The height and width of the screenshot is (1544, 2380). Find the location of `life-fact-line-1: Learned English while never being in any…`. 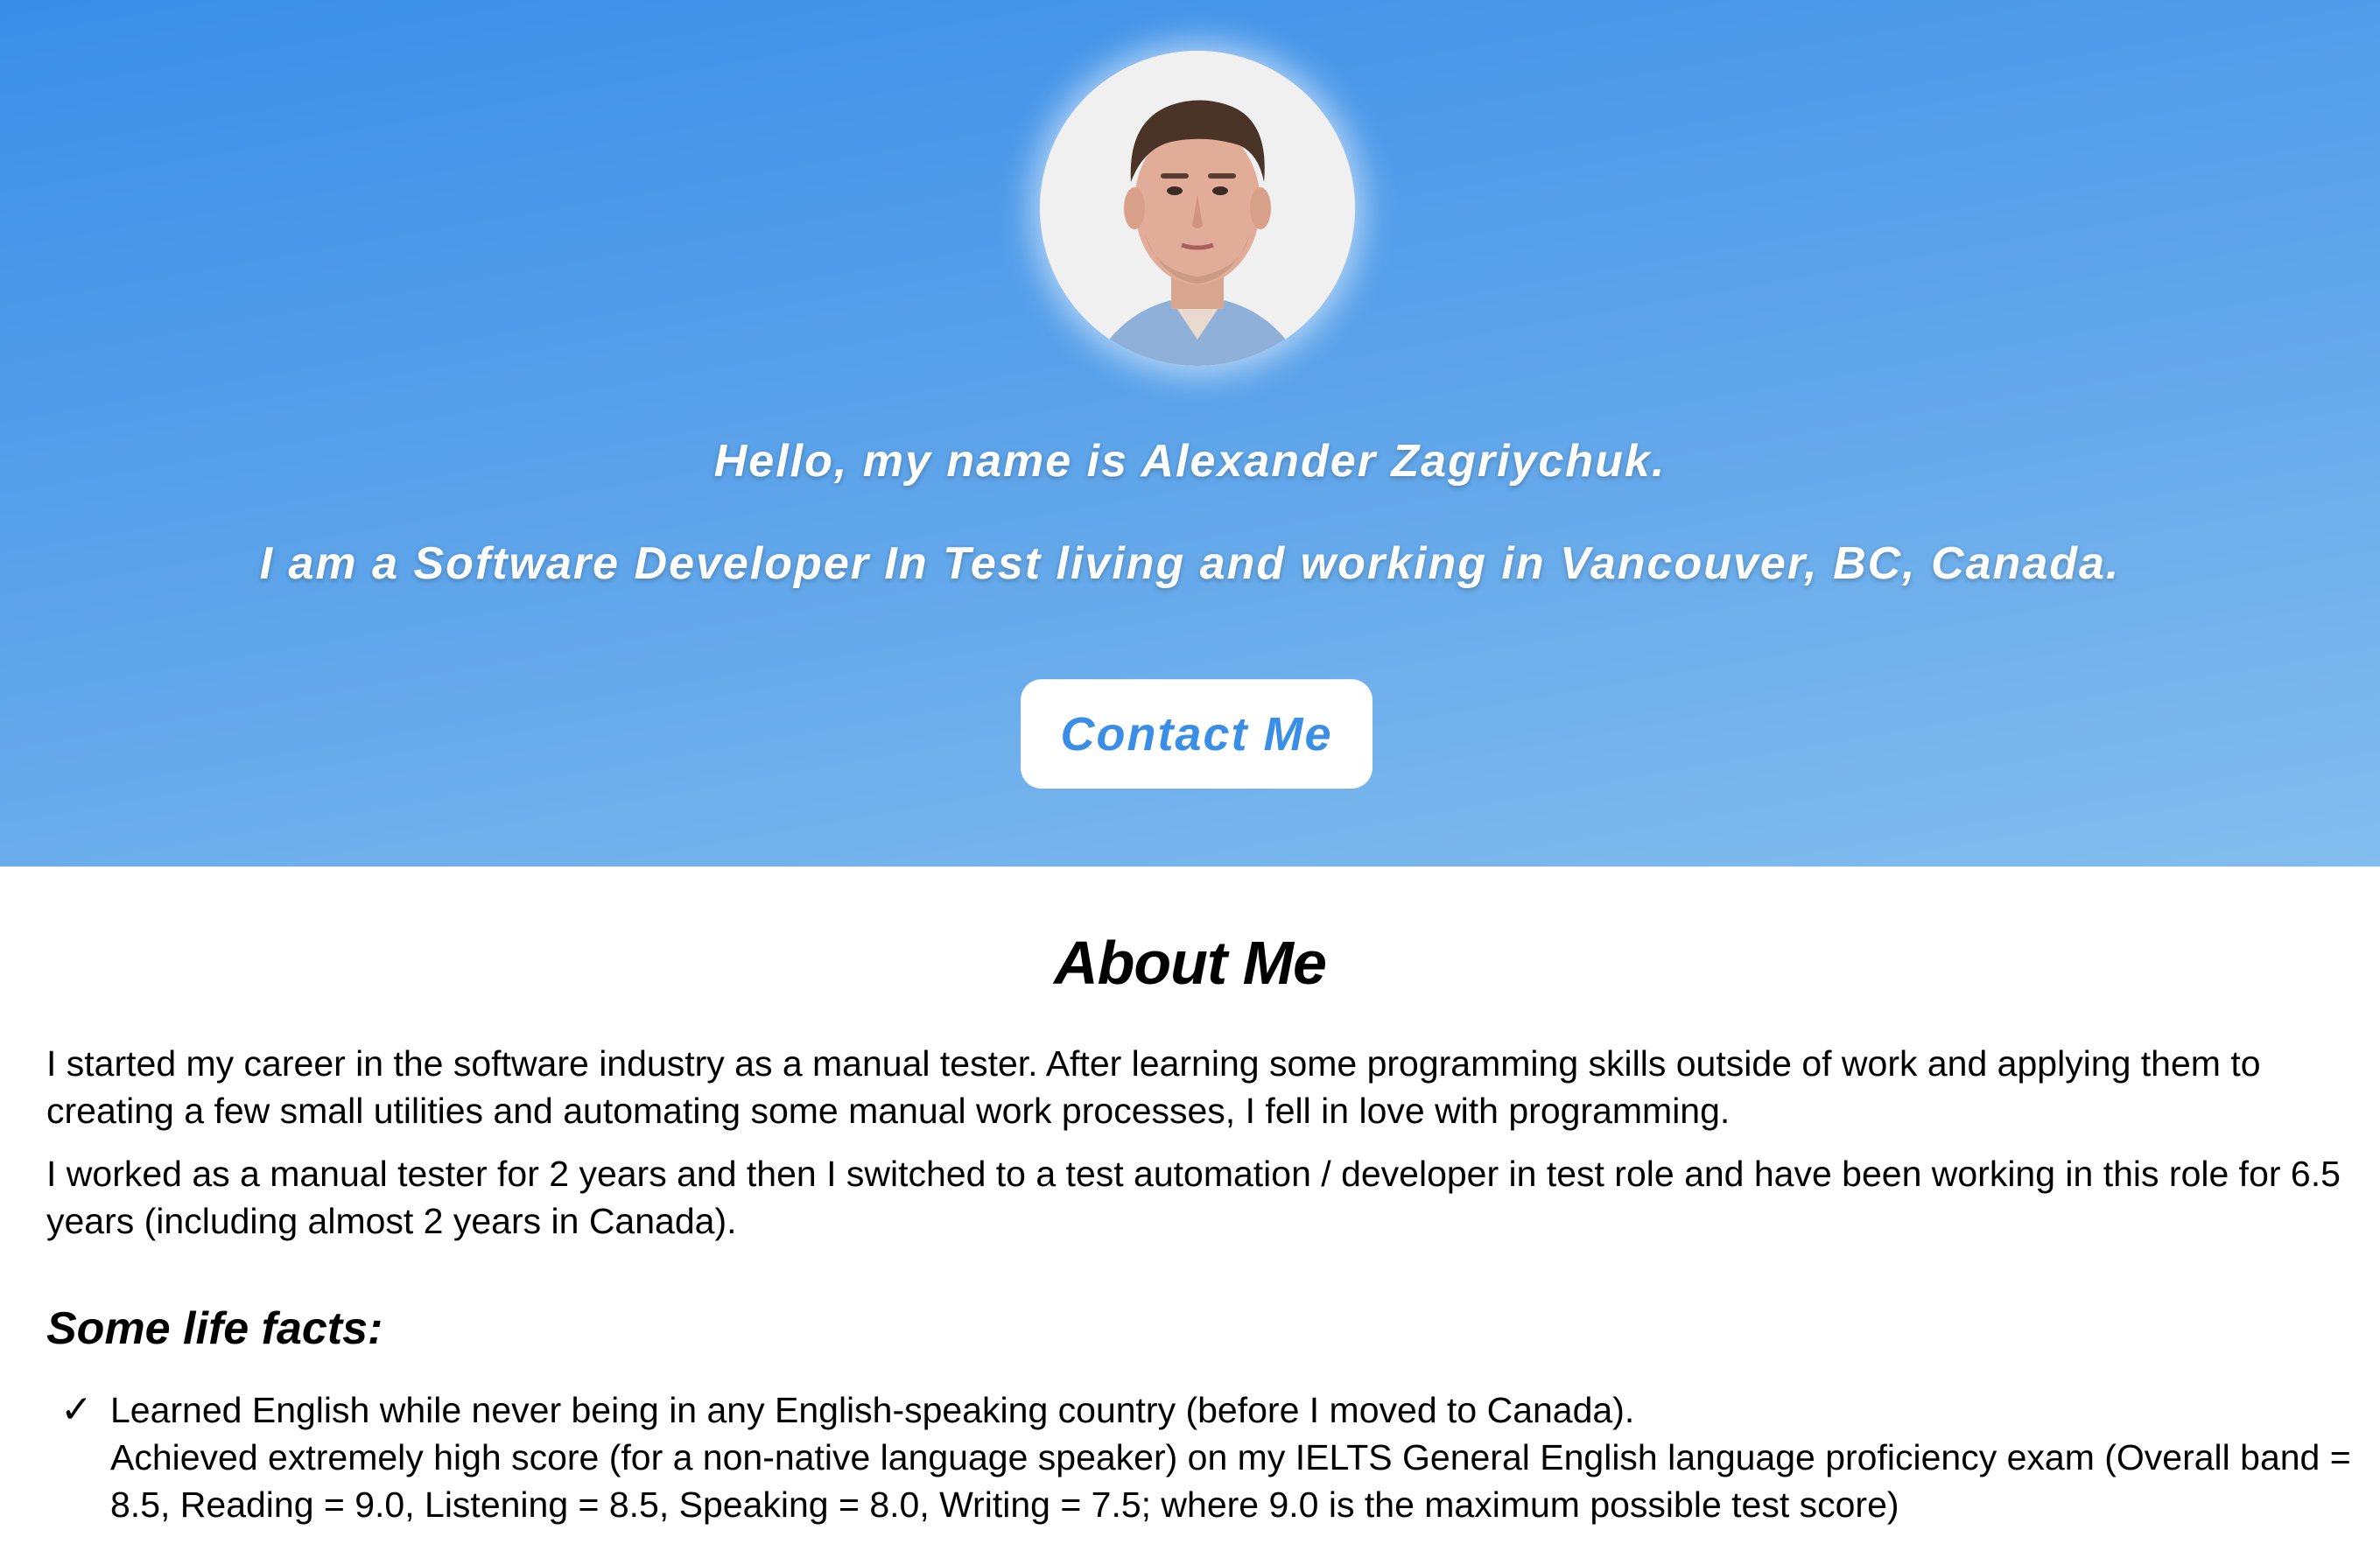

life-fact-line-1: Learned English while never being in any… is located at coordinates (872, 1410).